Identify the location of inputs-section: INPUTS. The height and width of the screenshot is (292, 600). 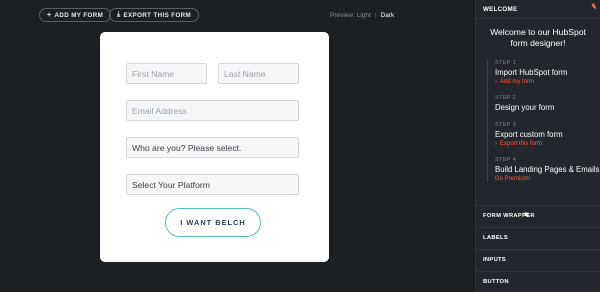
(538, 259).